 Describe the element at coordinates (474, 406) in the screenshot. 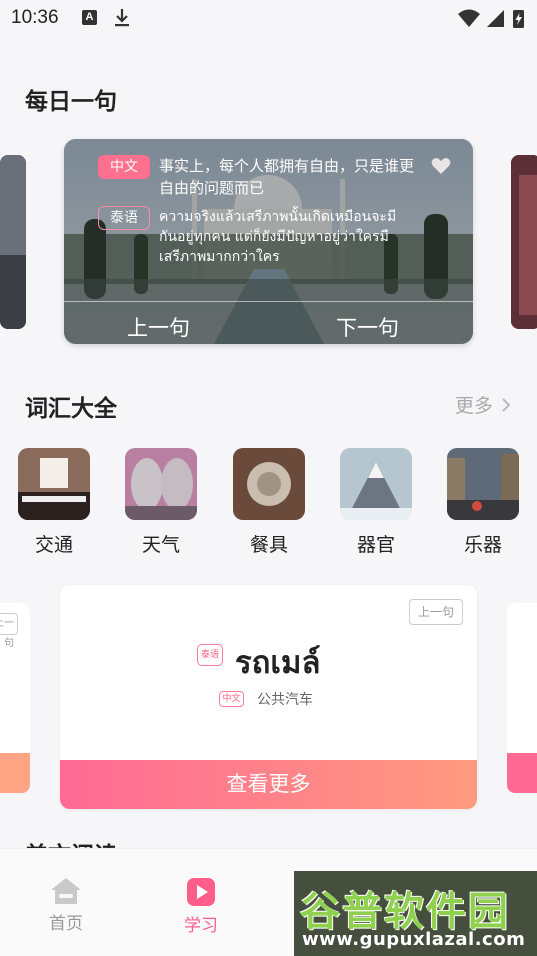

I see `more-label: 更多` at that location.